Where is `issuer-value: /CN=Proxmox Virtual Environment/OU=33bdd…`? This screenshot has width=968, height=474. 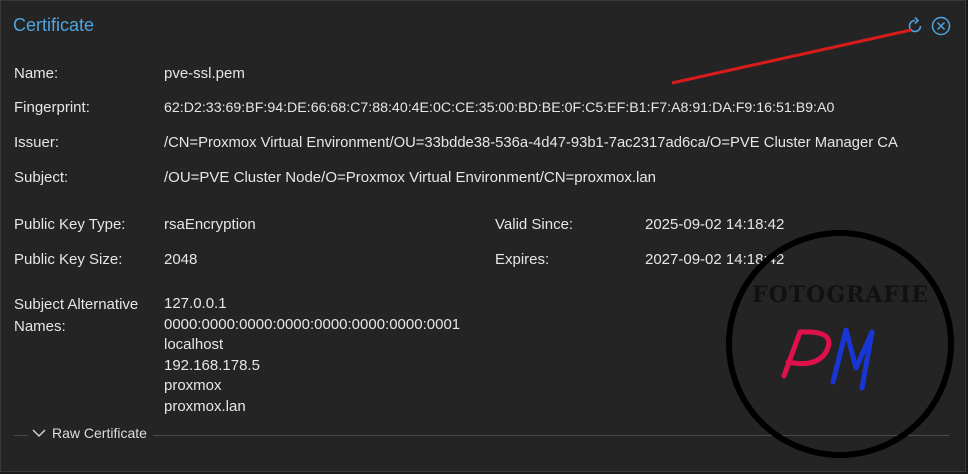 issuer-value: /CN=Proxmox Virtual Environment/OU=33bdd… is located at coordinates (531, 143).